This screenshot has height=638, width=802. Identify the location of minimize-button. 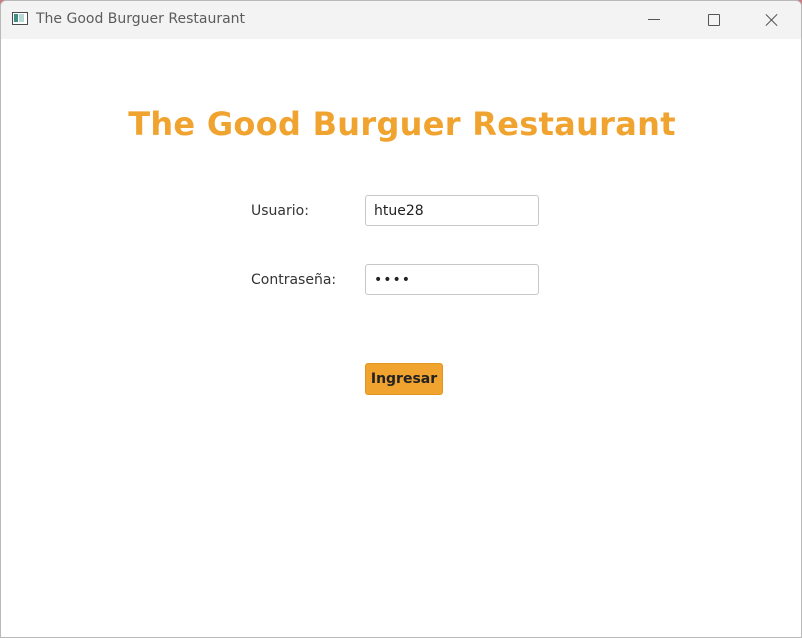
(654, 20).